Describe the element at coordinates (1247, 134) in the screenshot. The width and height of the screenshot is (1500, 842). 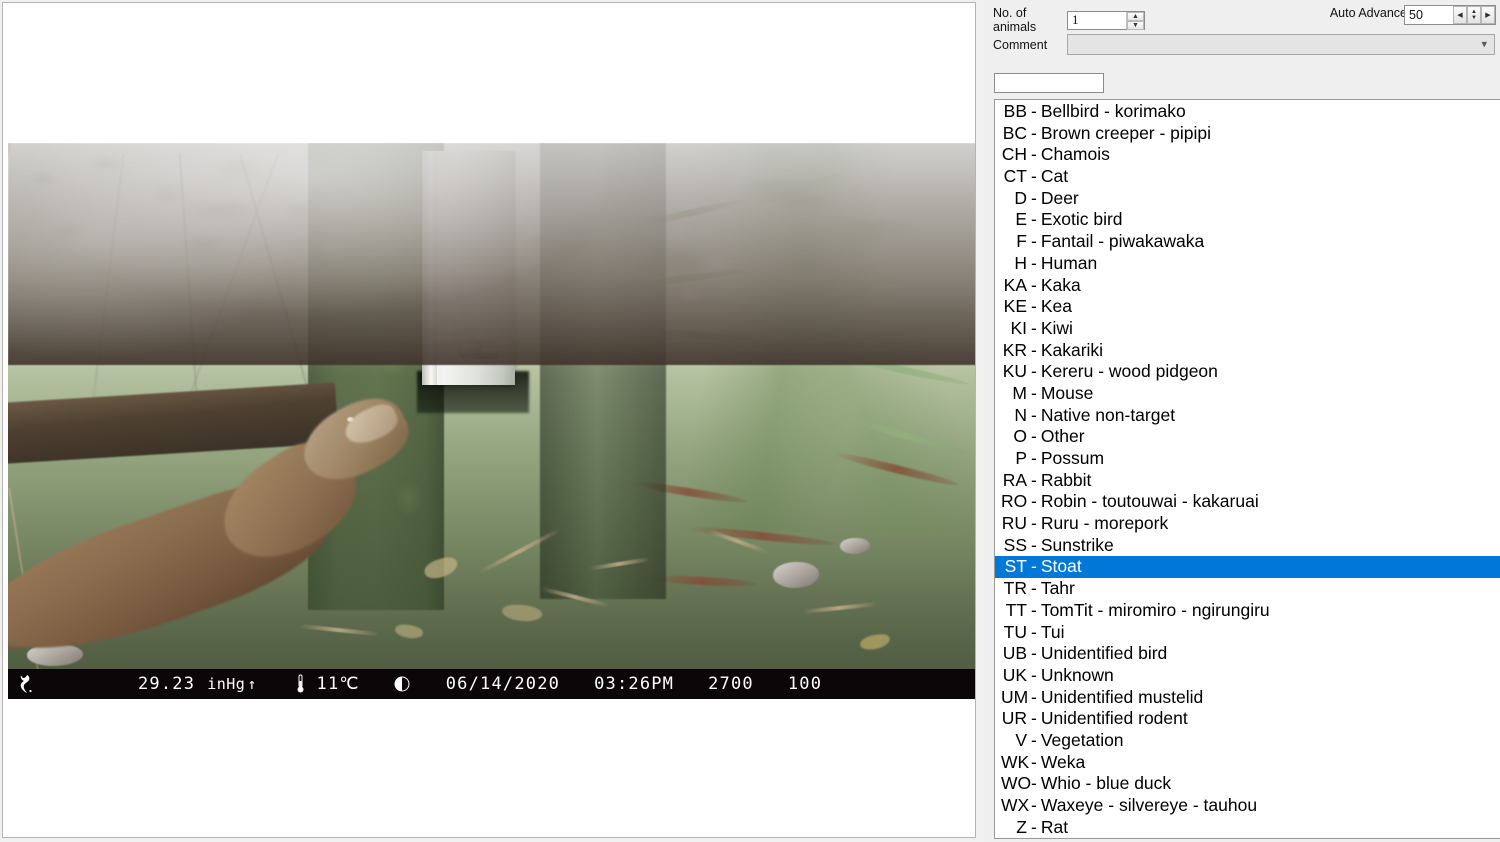
I see `species-list-item: BC - Brown creeper - pipipi` at that location.